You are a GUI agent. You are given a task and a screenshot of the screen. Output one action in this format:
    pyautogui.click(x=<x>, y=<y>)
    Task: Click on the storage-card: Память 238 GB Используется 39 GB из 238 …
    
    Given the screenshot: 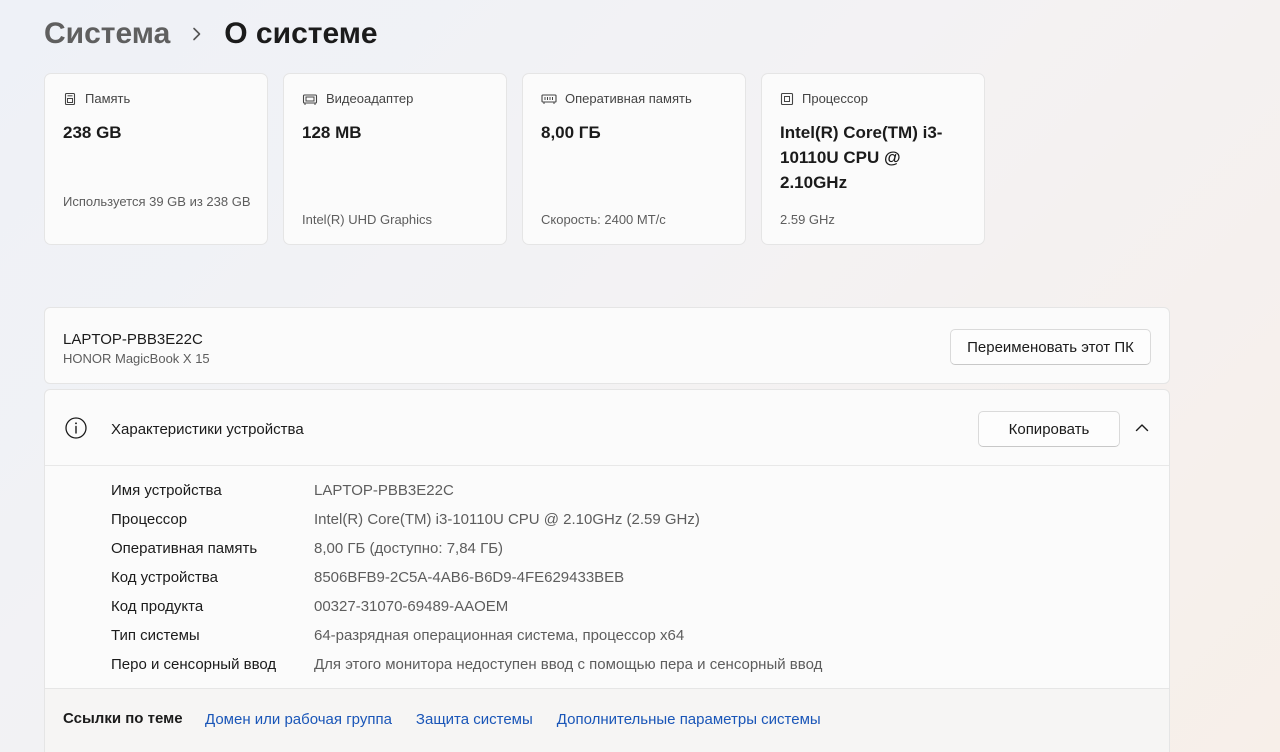 What is the action you would take?
    pyautogui.click(x=156, y=159)
    